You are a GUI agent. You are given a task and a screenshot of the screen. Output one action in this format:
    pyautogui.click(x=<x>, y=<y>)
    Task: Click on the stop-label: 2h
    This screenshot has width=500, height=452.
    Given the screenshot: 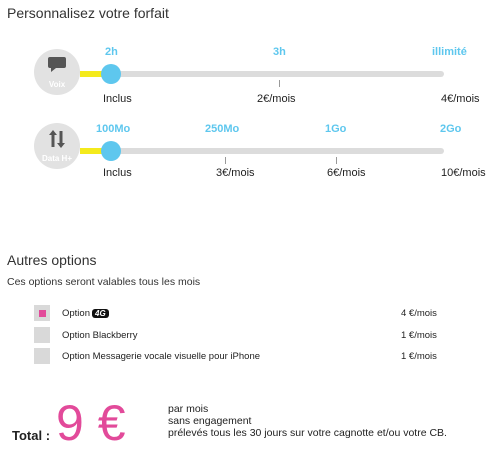 What is the action you would take?
    pyautogui.click(x=111, y=52)
    